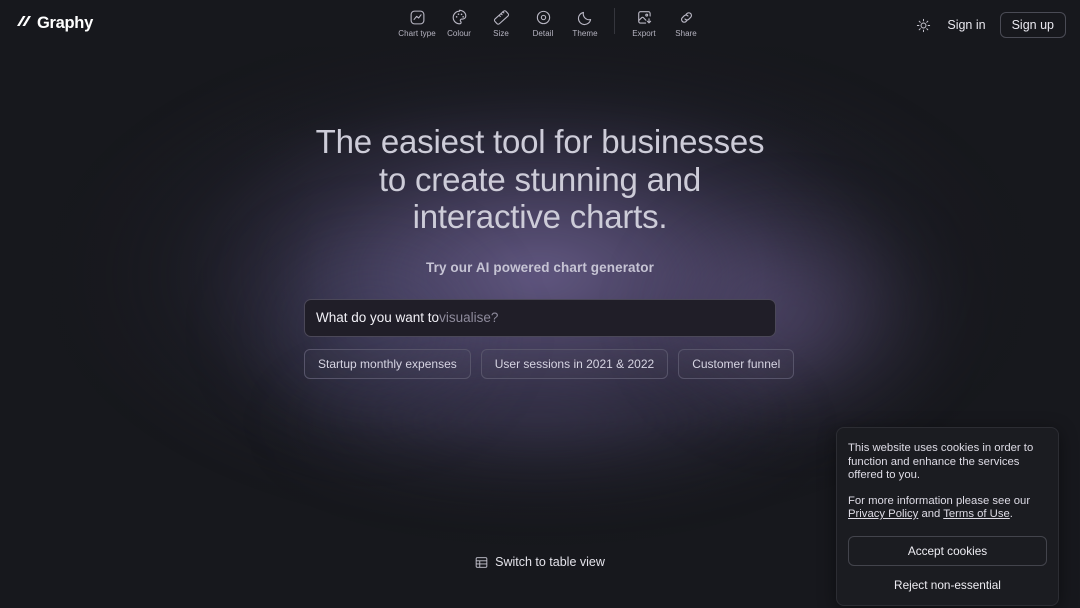 This screenshot has height=608, width=1080. I want to click on sun-icon, so click(923, 25).